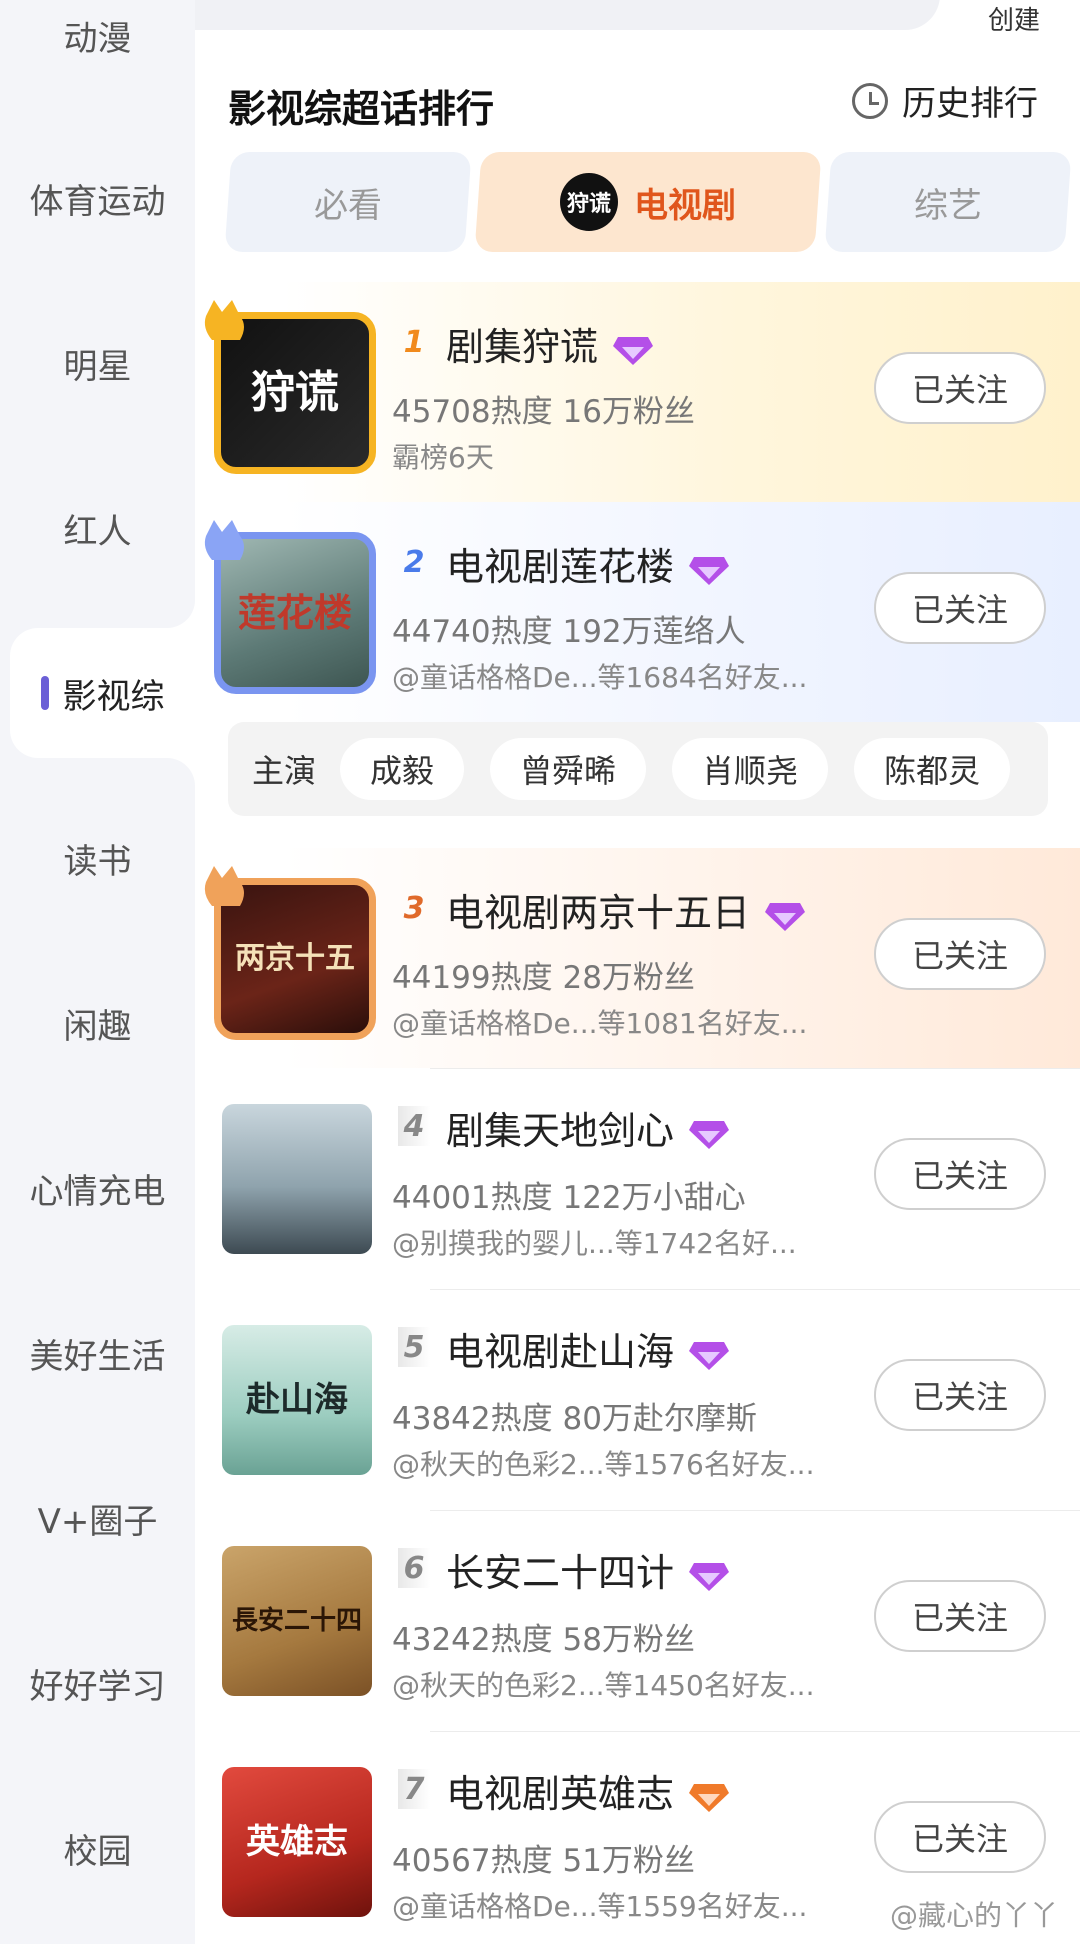 The height and width of the screenshot is (1944, 1080). I want to click on rank-number: 5, so click(414, 1347).